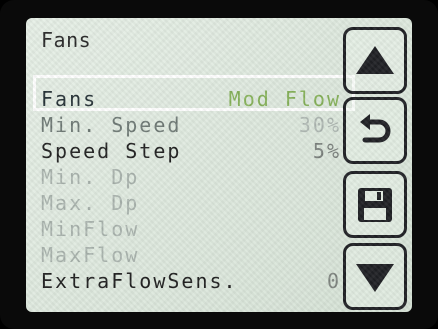  I want to click on menu-item-max-flow: MaxFlow, so click(191, 255).